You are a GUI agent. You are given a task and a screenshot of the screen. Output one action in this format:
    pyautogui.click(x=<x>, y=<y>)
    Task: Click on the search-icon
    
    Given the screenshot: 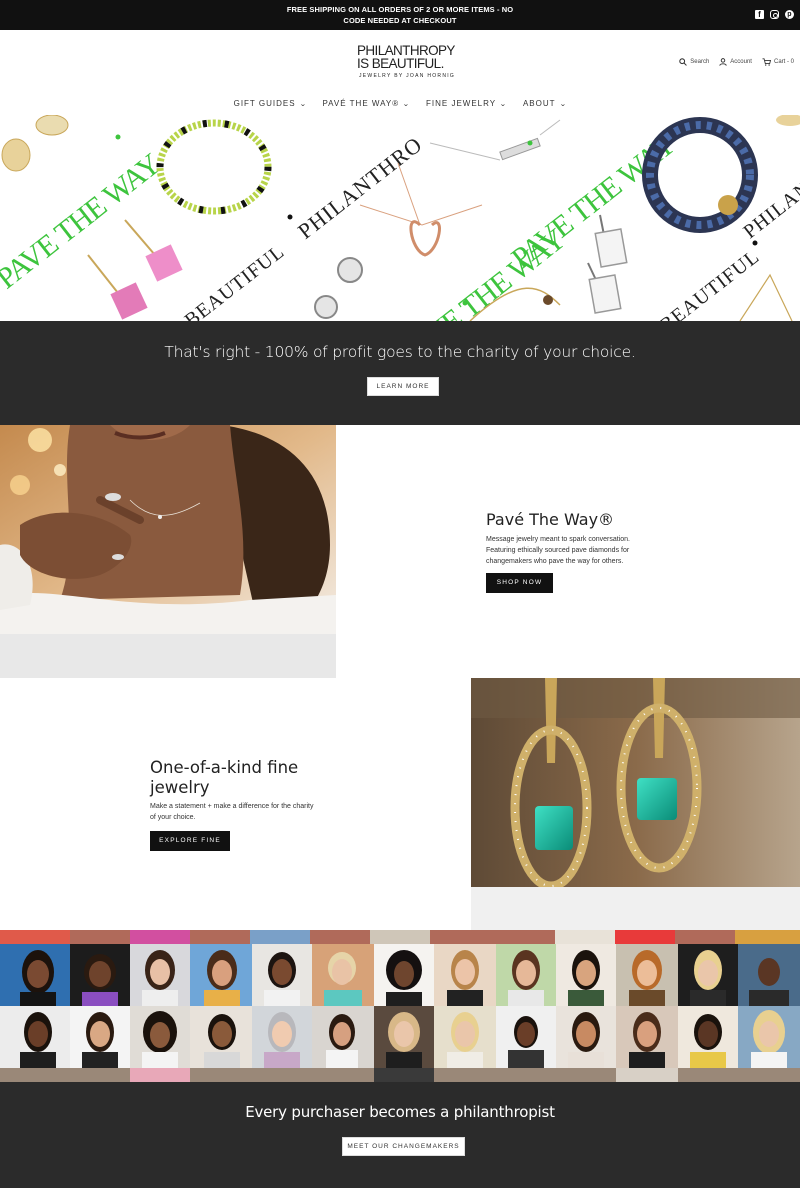 What is the action you would take?
    pyautogui.click(x=683, y=62)
    